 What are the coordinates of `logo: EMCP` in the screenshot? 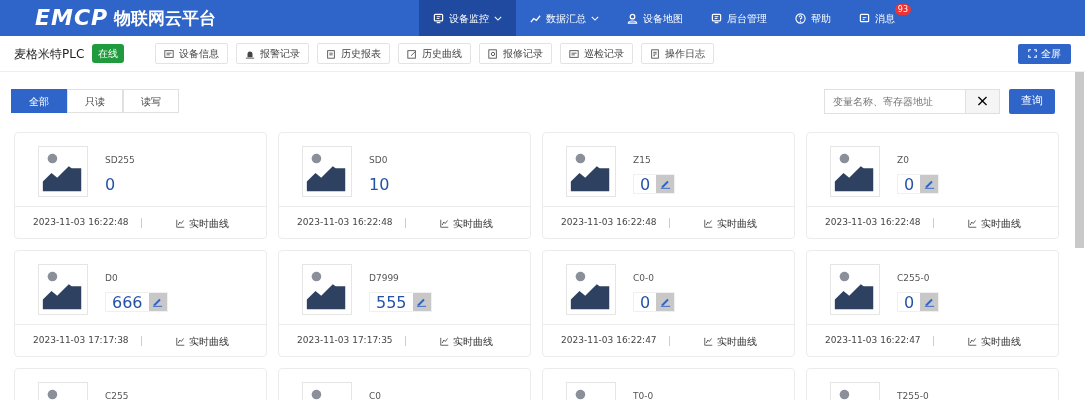 It's located at (72, 18).